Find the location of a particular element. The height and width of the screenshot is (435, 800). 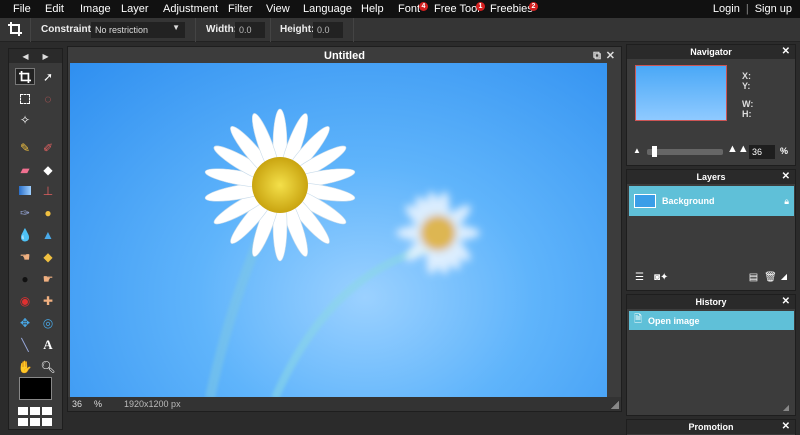

menu-free-tool: Free Tool 1 is located at coordinates (459, 8).